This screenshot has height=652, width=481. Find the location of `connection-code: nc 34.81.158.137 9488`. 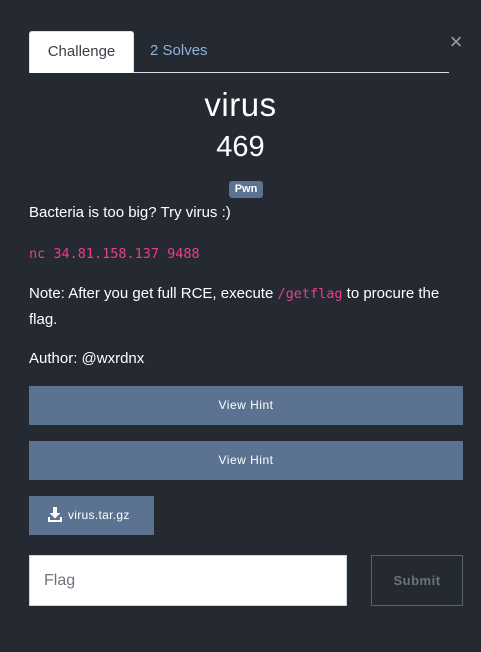

connection-code: nc 34.81.158.137 9488 is located at coordinates (114, 254).